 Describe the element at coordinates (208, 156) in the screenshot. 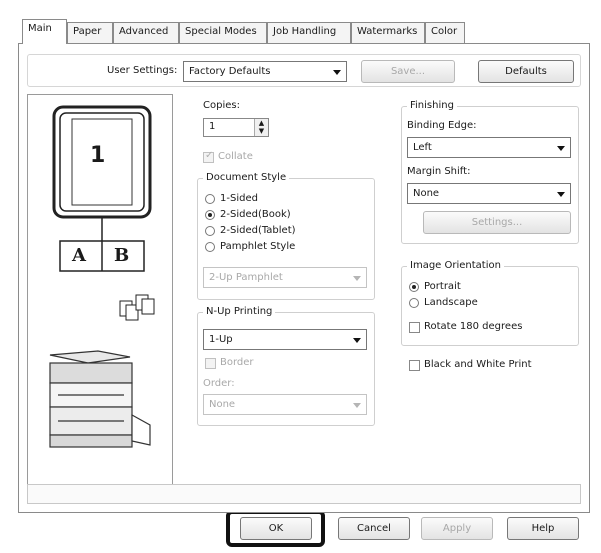

I see `collate-checkbox` at that location.